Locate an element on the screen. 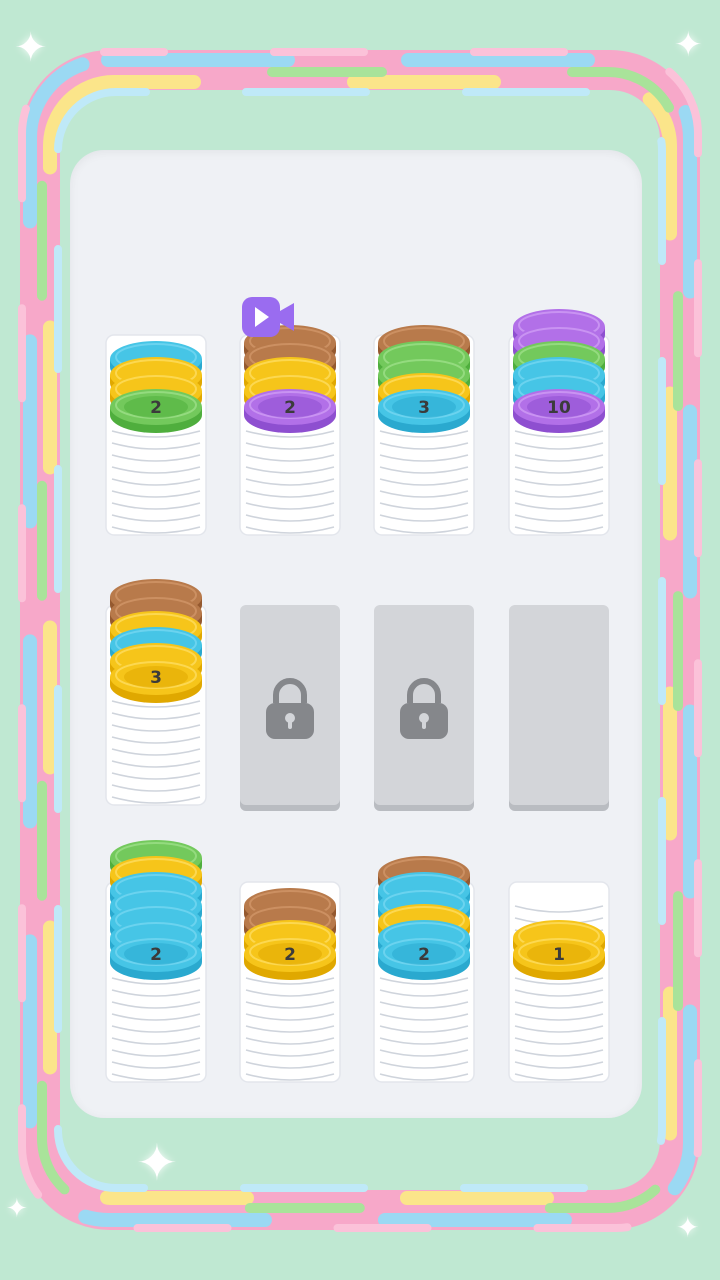  coin-tube: 10 is located at coordinates (559, 422).